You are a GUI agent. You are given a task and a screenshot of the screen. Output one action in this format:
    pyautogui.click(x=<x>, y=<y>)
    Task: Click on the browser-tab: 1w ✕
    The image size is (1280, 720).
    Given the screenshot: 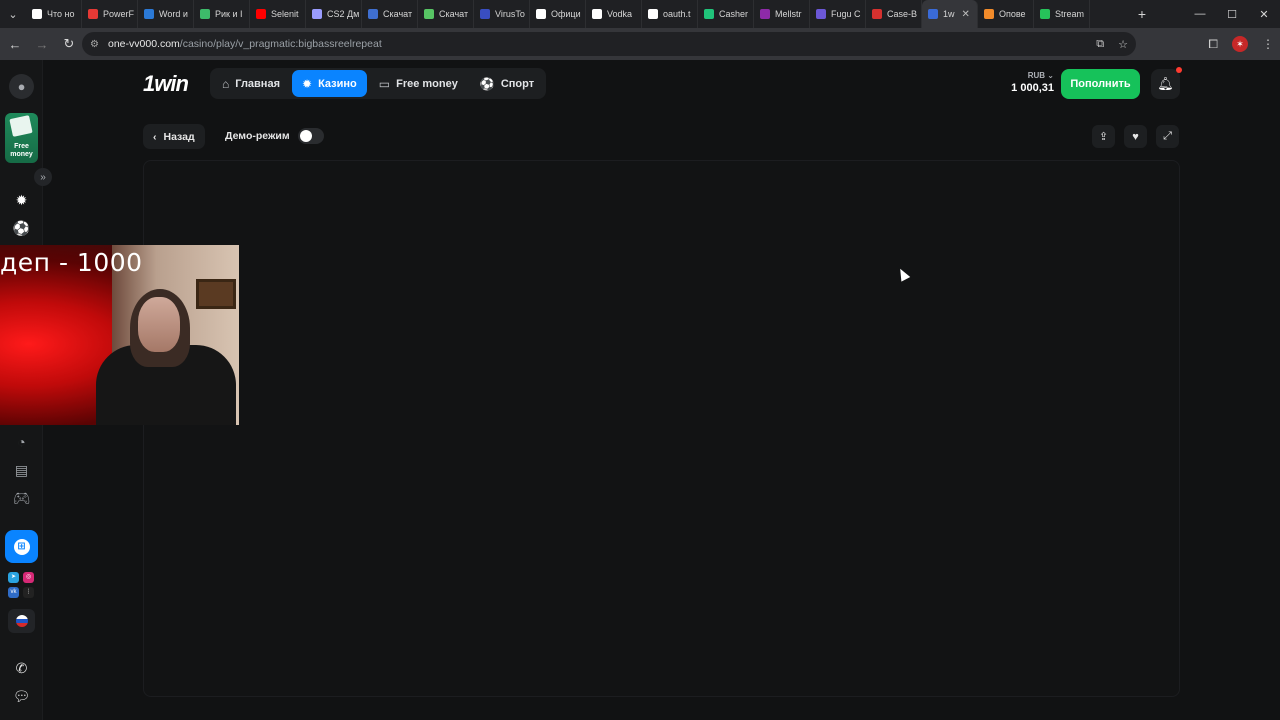 What is the action you would take?
    pyautogui.click(x=950, y=14)
    